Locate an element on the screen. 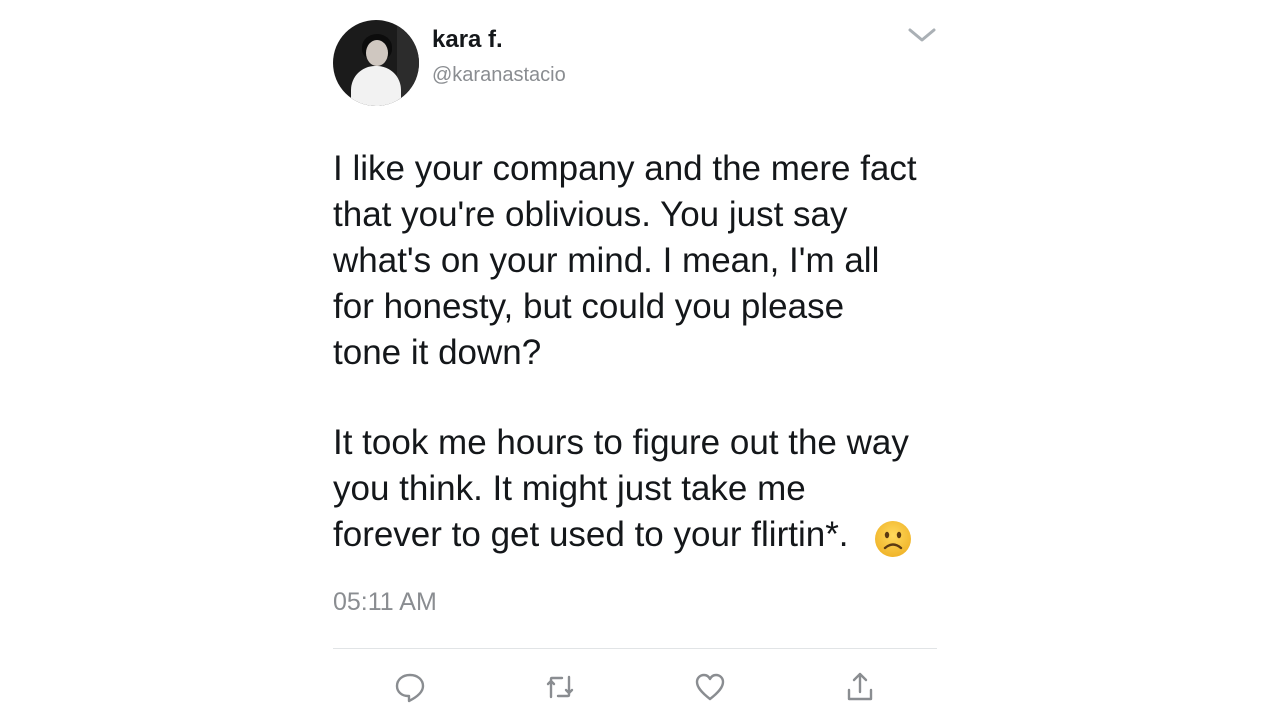 The width and height of the screenshot is (1280, 720). avatar-figure-face is located at coordinates (377, 53).